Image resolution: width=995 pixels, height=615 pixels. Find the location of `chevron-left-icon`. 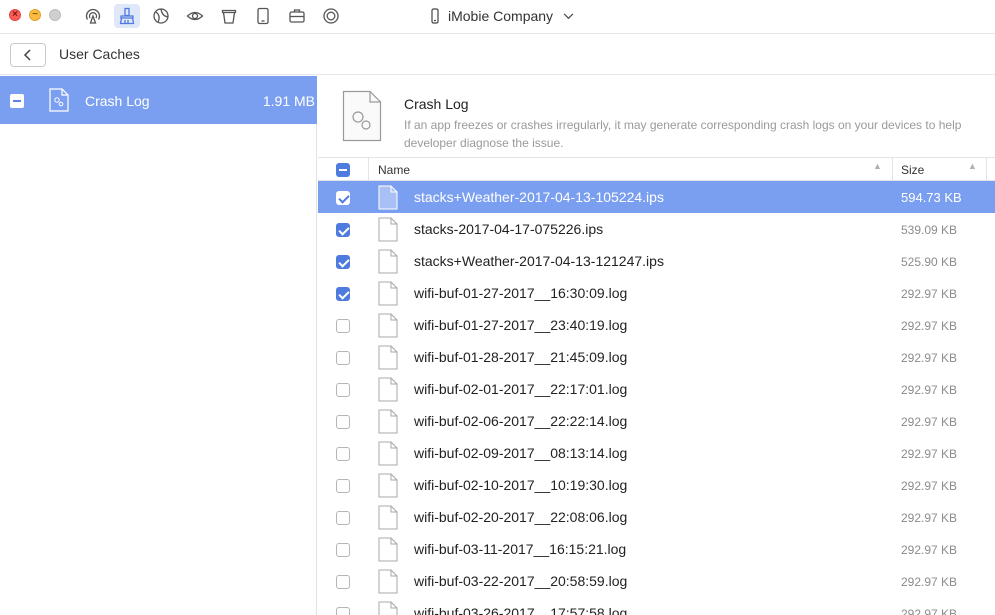

chevron-left-icon is located at coordinates (27, 55).